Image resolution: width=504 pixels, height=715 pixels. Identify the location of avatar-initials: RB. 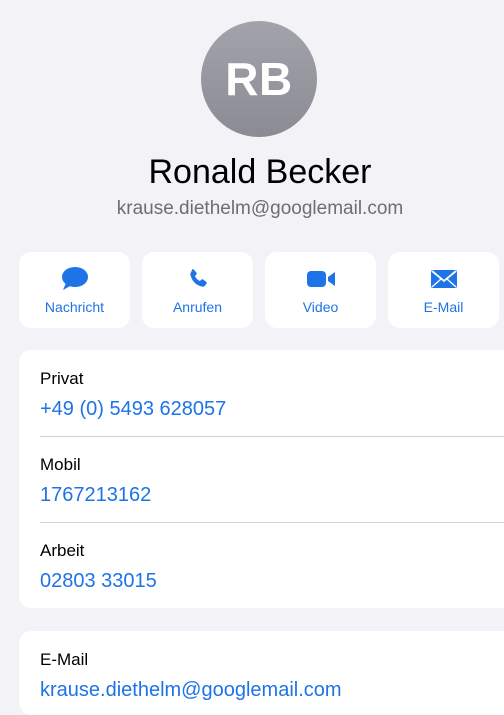
(259, 79).